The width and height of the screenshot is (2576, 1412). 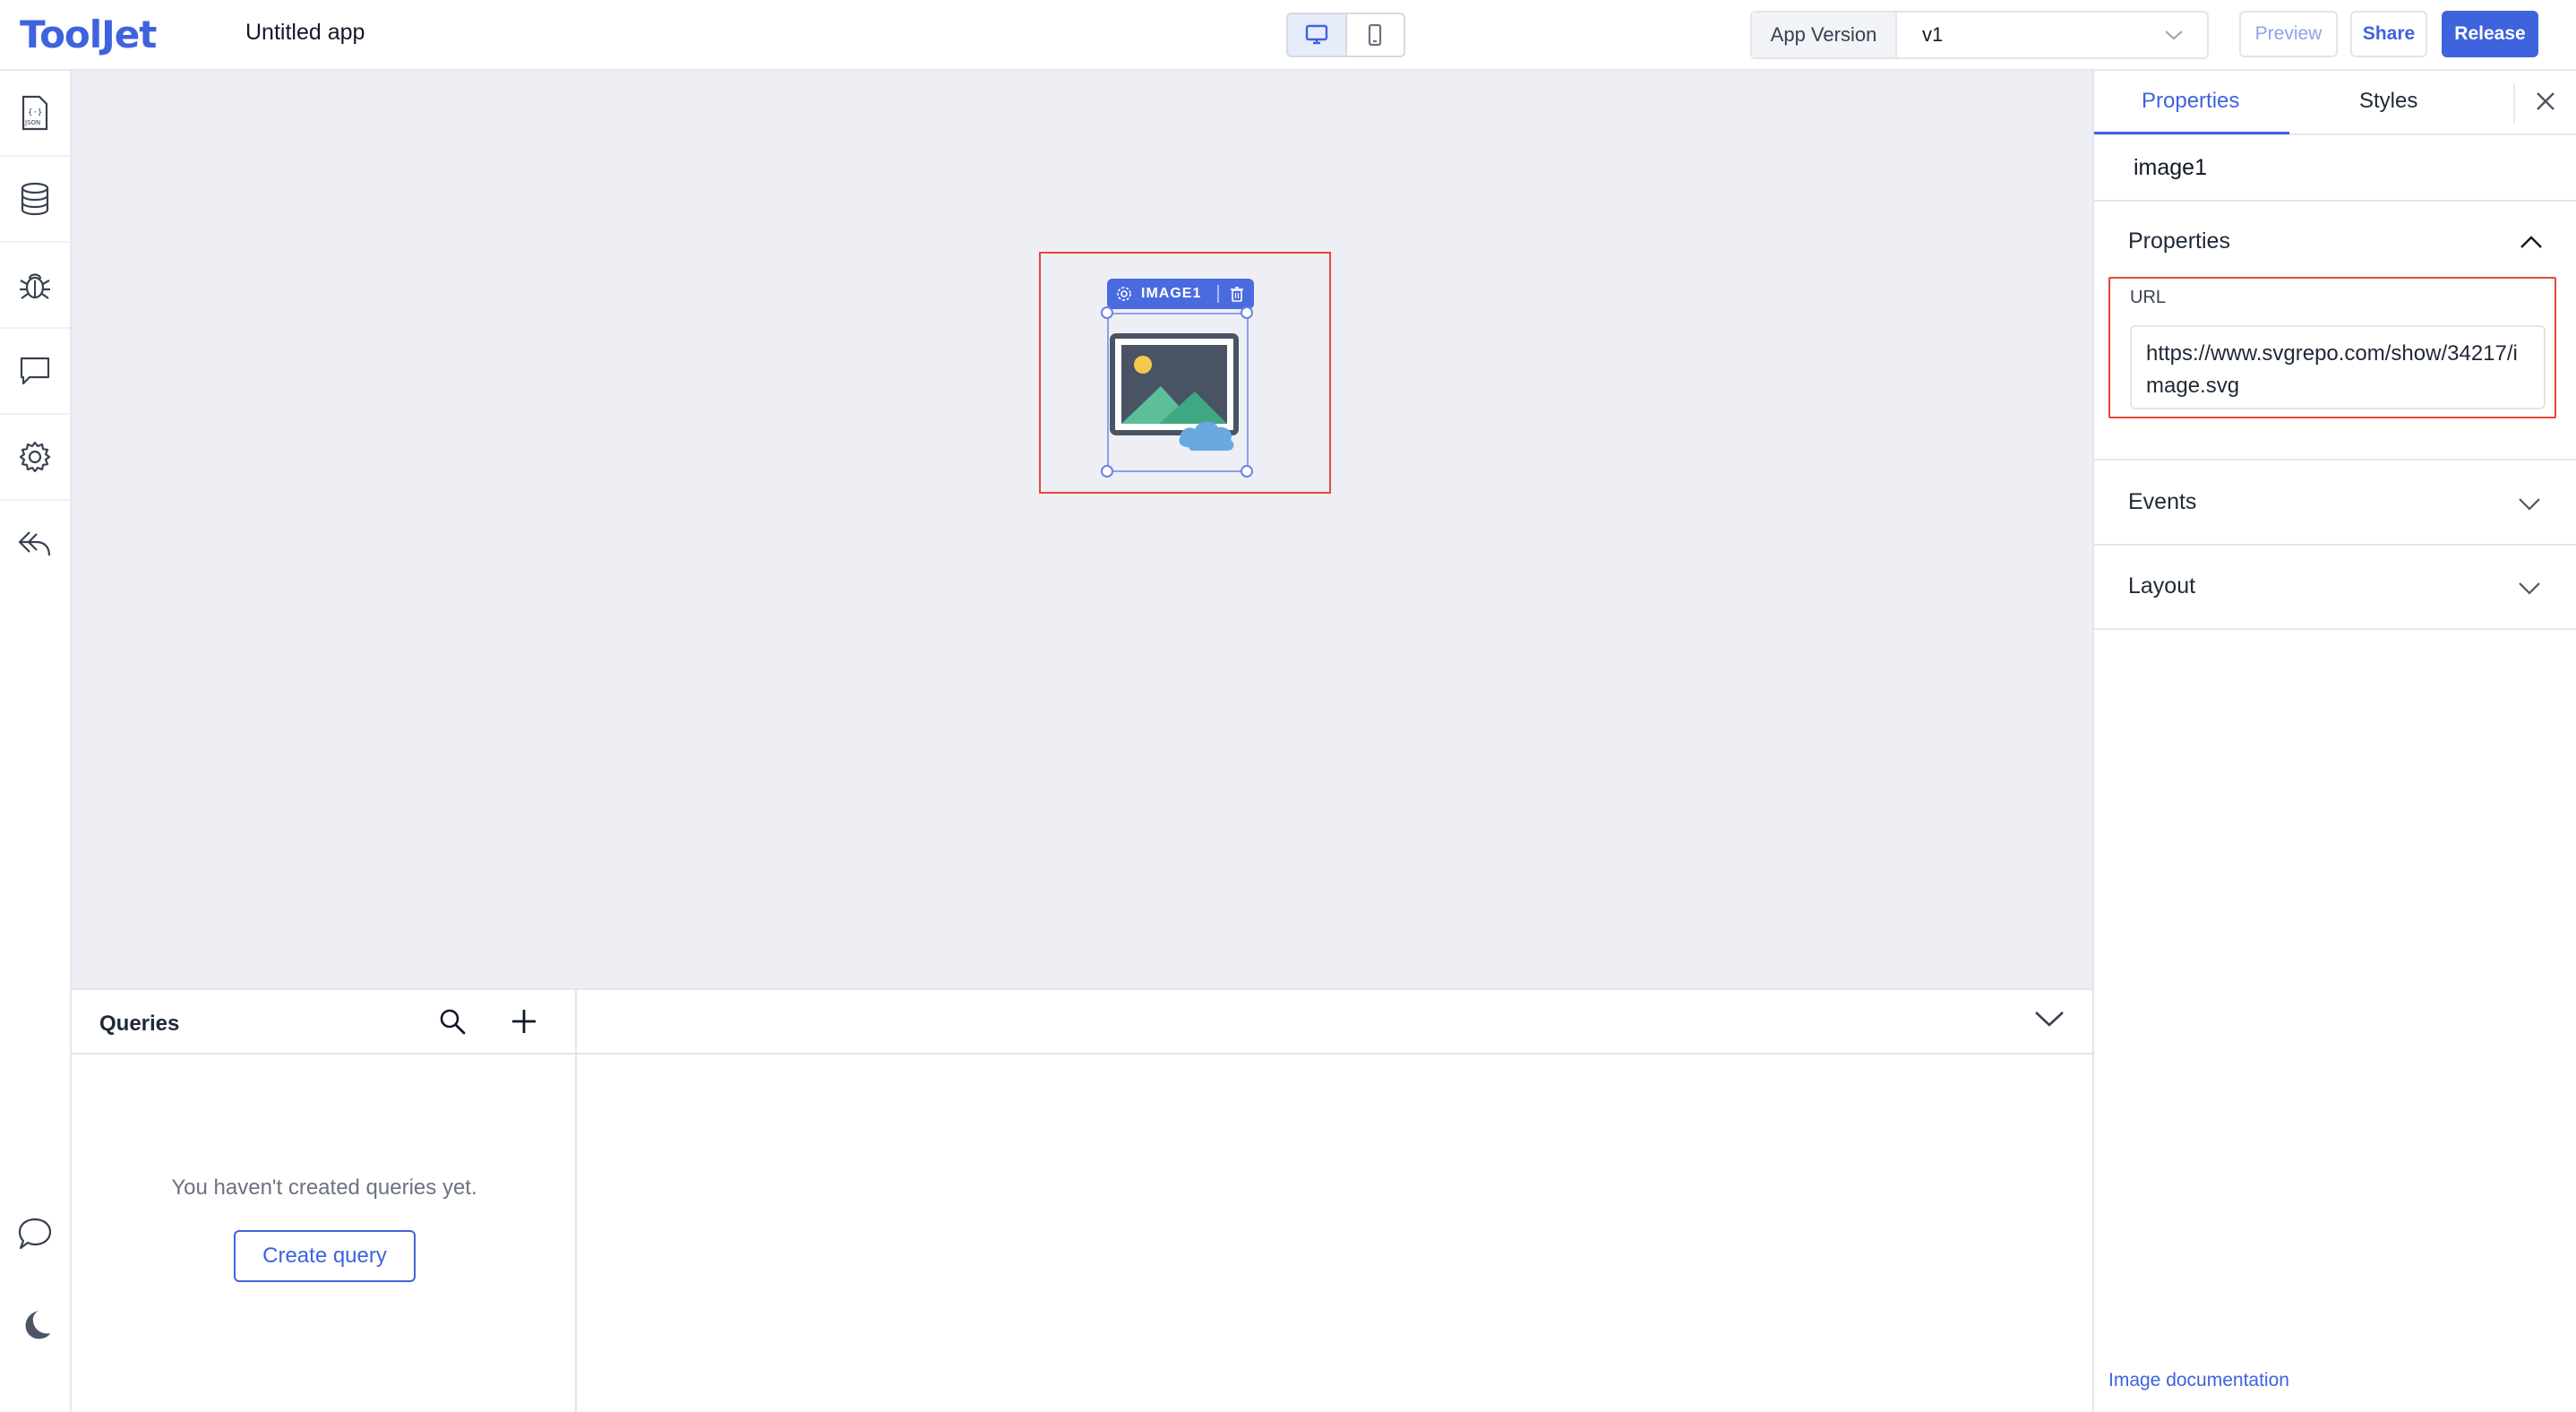 What do you see at coordinates (2335, 103) in the screenshot?
I see `inspector-tabs: Properties Styles` at bounding box center [2335, 103].